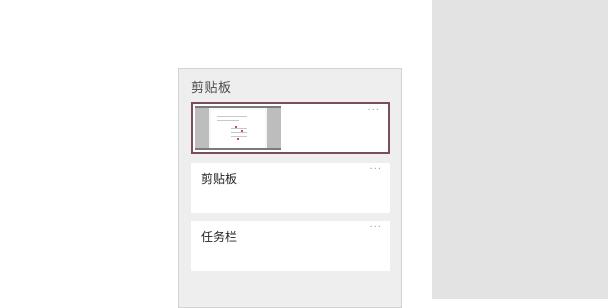 This screenshot has height=308, width=608. What do you see at coordinates (274, 128) in the screenshot?
I see `thumbnail-sidebar-right` at bounding box center [274, 128].